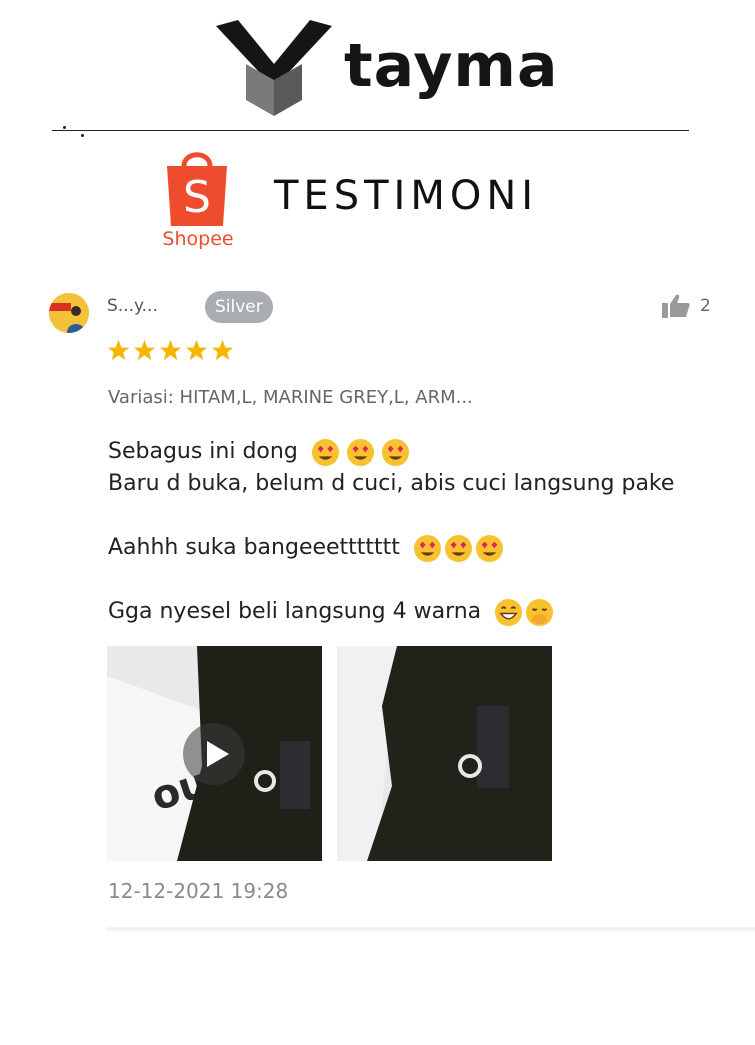  What do you see at coordinates (705, 306) in the screenshot?
I see `like-count: 2` at bounding box center [705, 306].